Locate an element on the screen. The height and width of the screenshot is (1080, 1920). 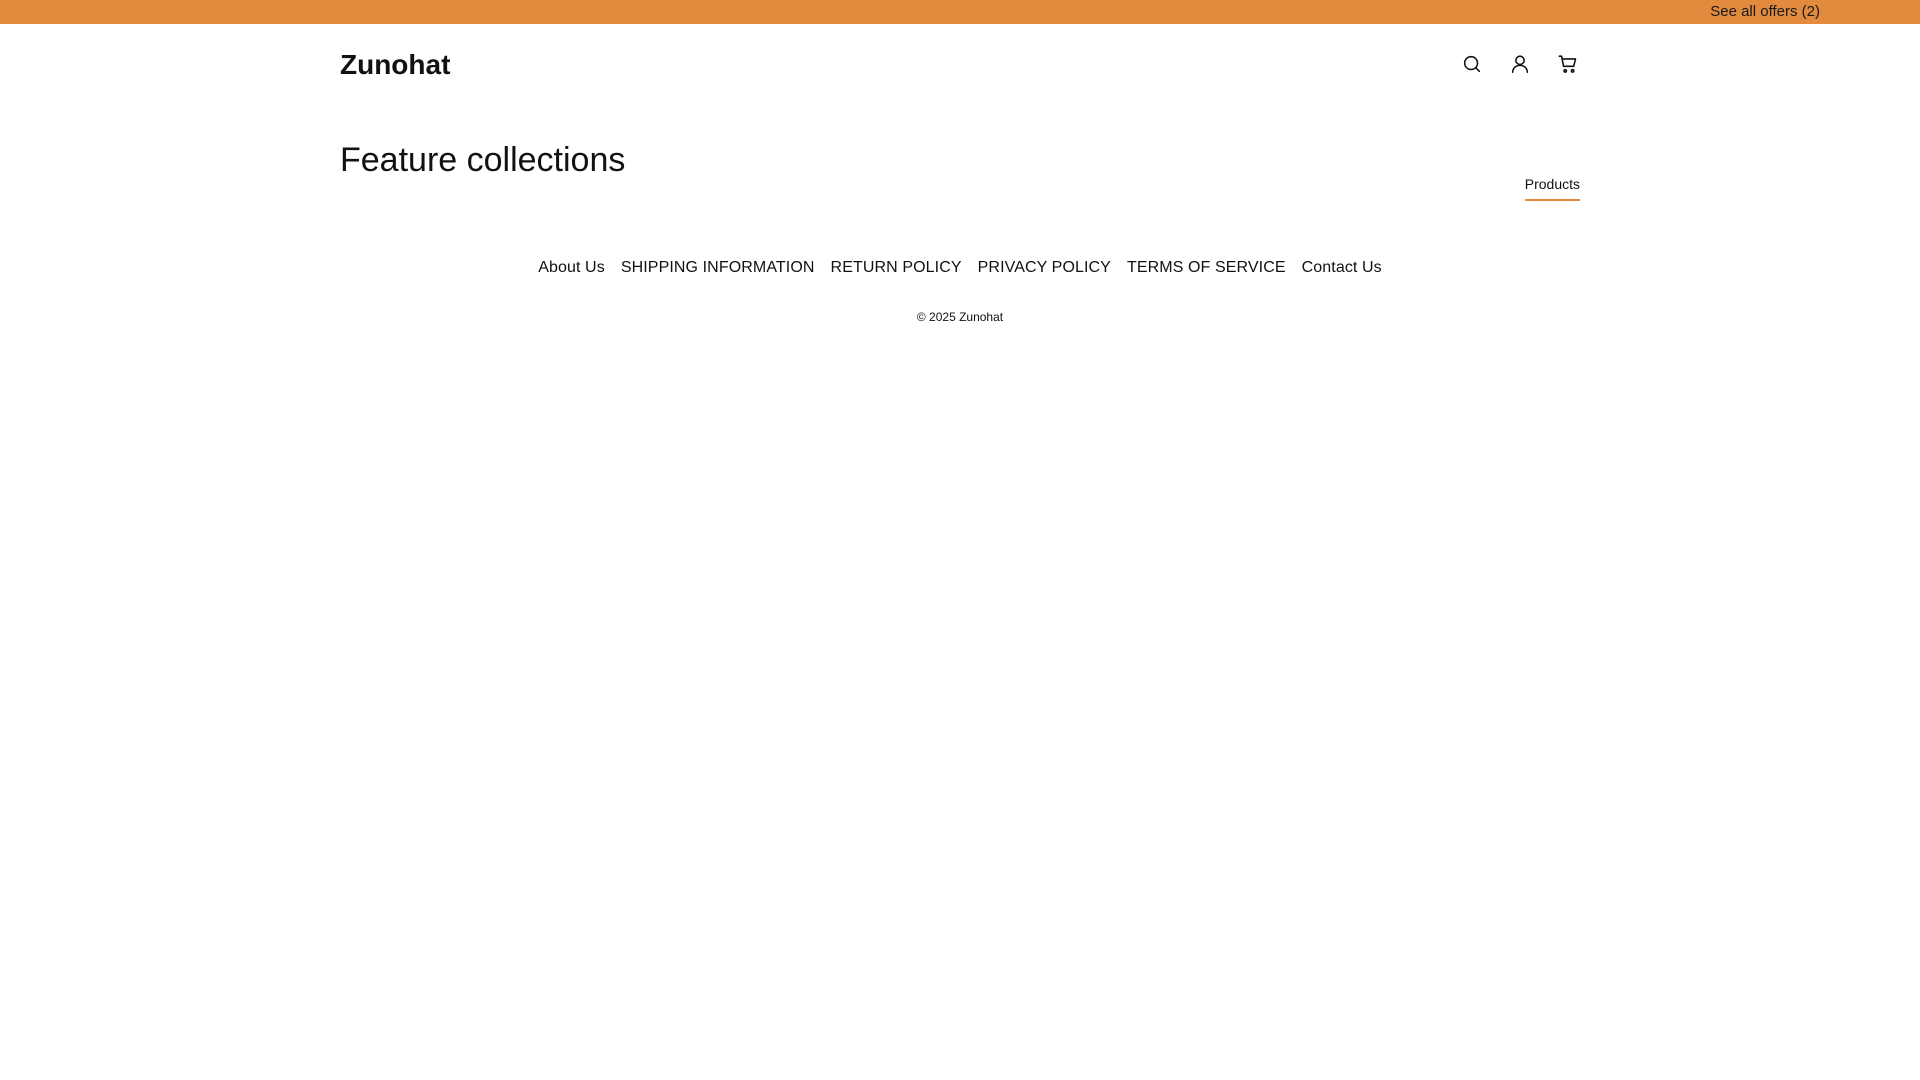
header-icons is located at coordinates (1520, 64).